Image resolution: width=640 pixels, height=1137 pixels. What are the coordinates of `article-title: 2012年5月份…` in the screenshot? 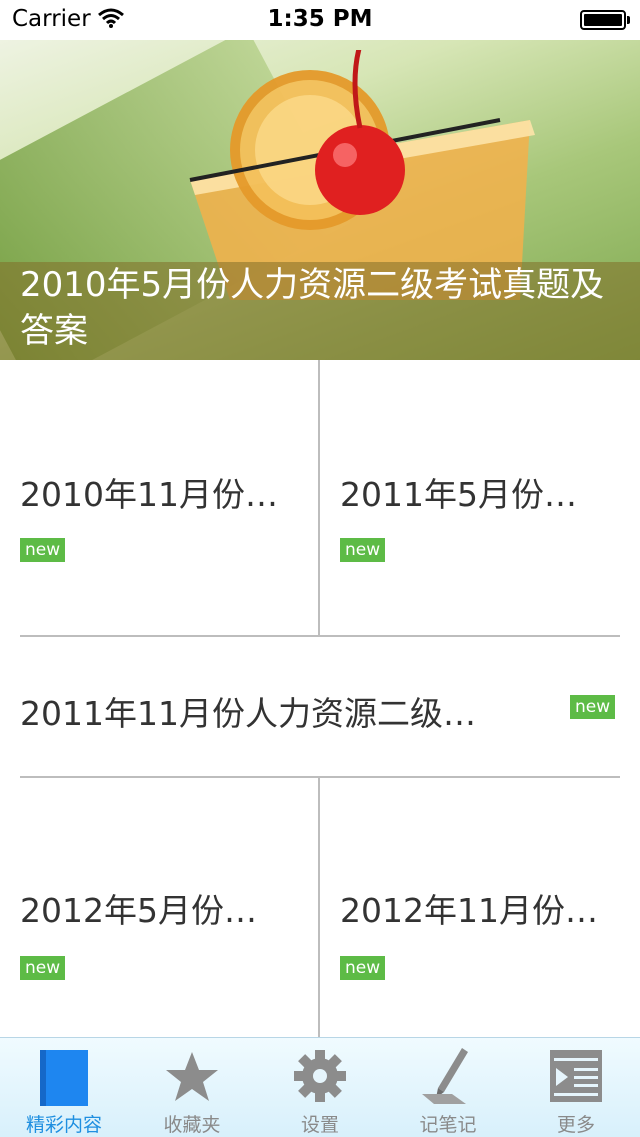 It's located at (138, 910).